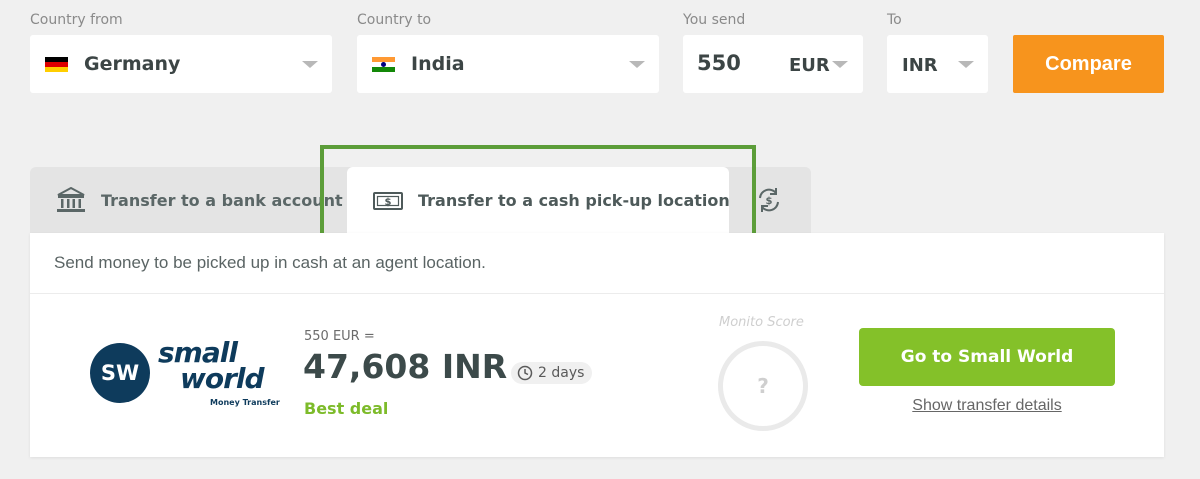 The height and width of the screenshot is (479, 1200). Describe the element at coordinates (76, 20) in the screenshot. I see `country-from-label: Country from` at that location.